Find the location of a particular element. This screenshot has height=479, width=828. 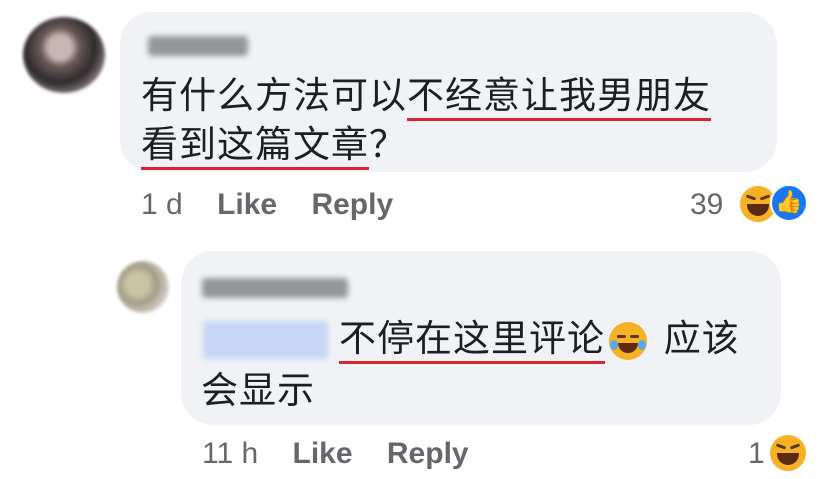

reaction-count: 1 is located at coordinates (756, 454).